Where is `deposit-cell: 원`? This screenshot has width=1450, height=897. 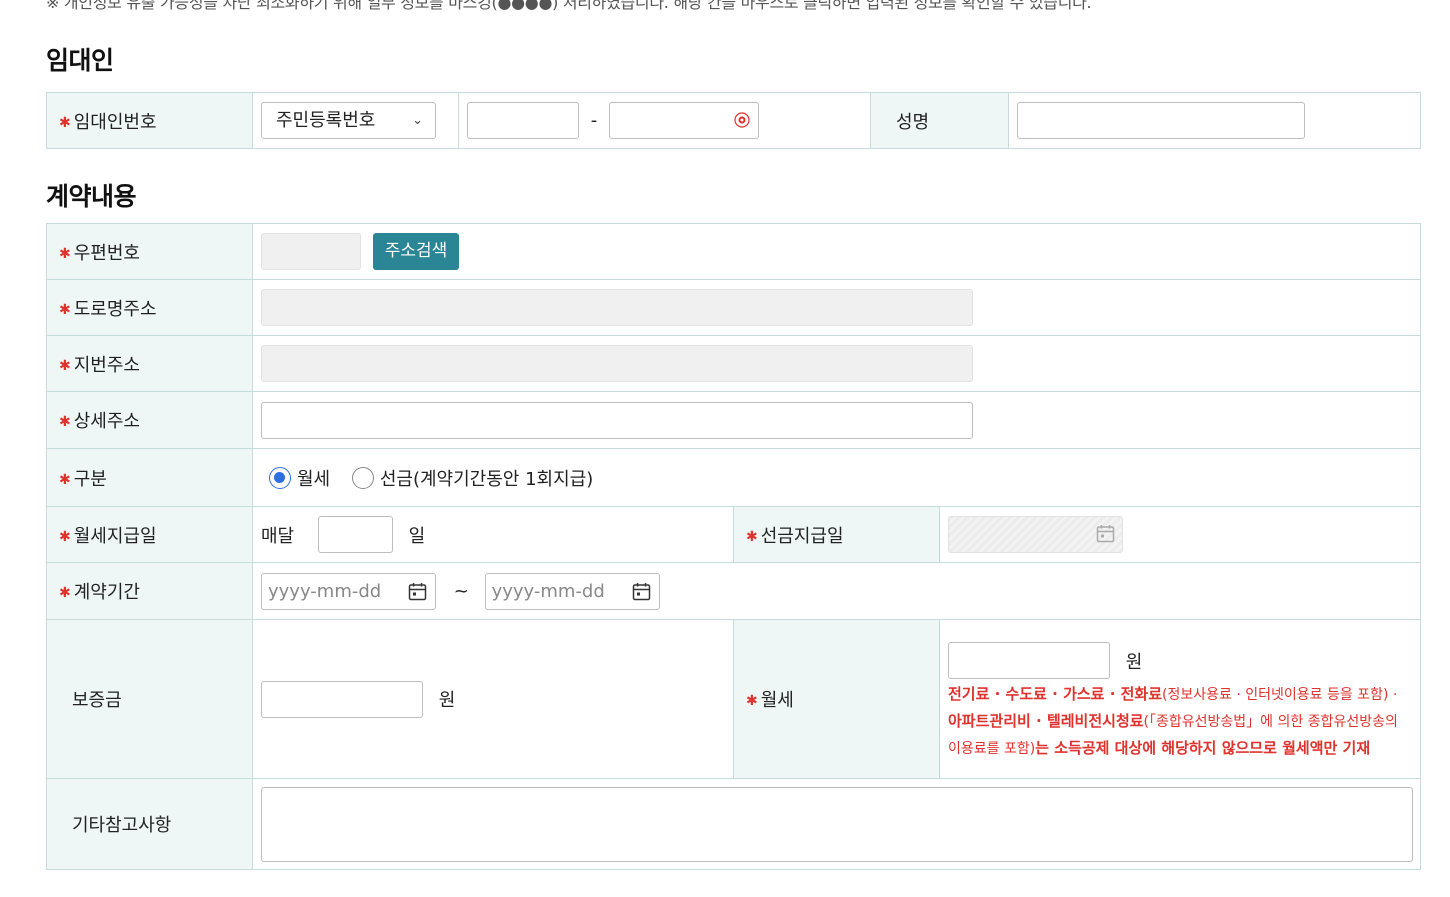 deposit-cell: 원 is located at coordinates (493, 699).